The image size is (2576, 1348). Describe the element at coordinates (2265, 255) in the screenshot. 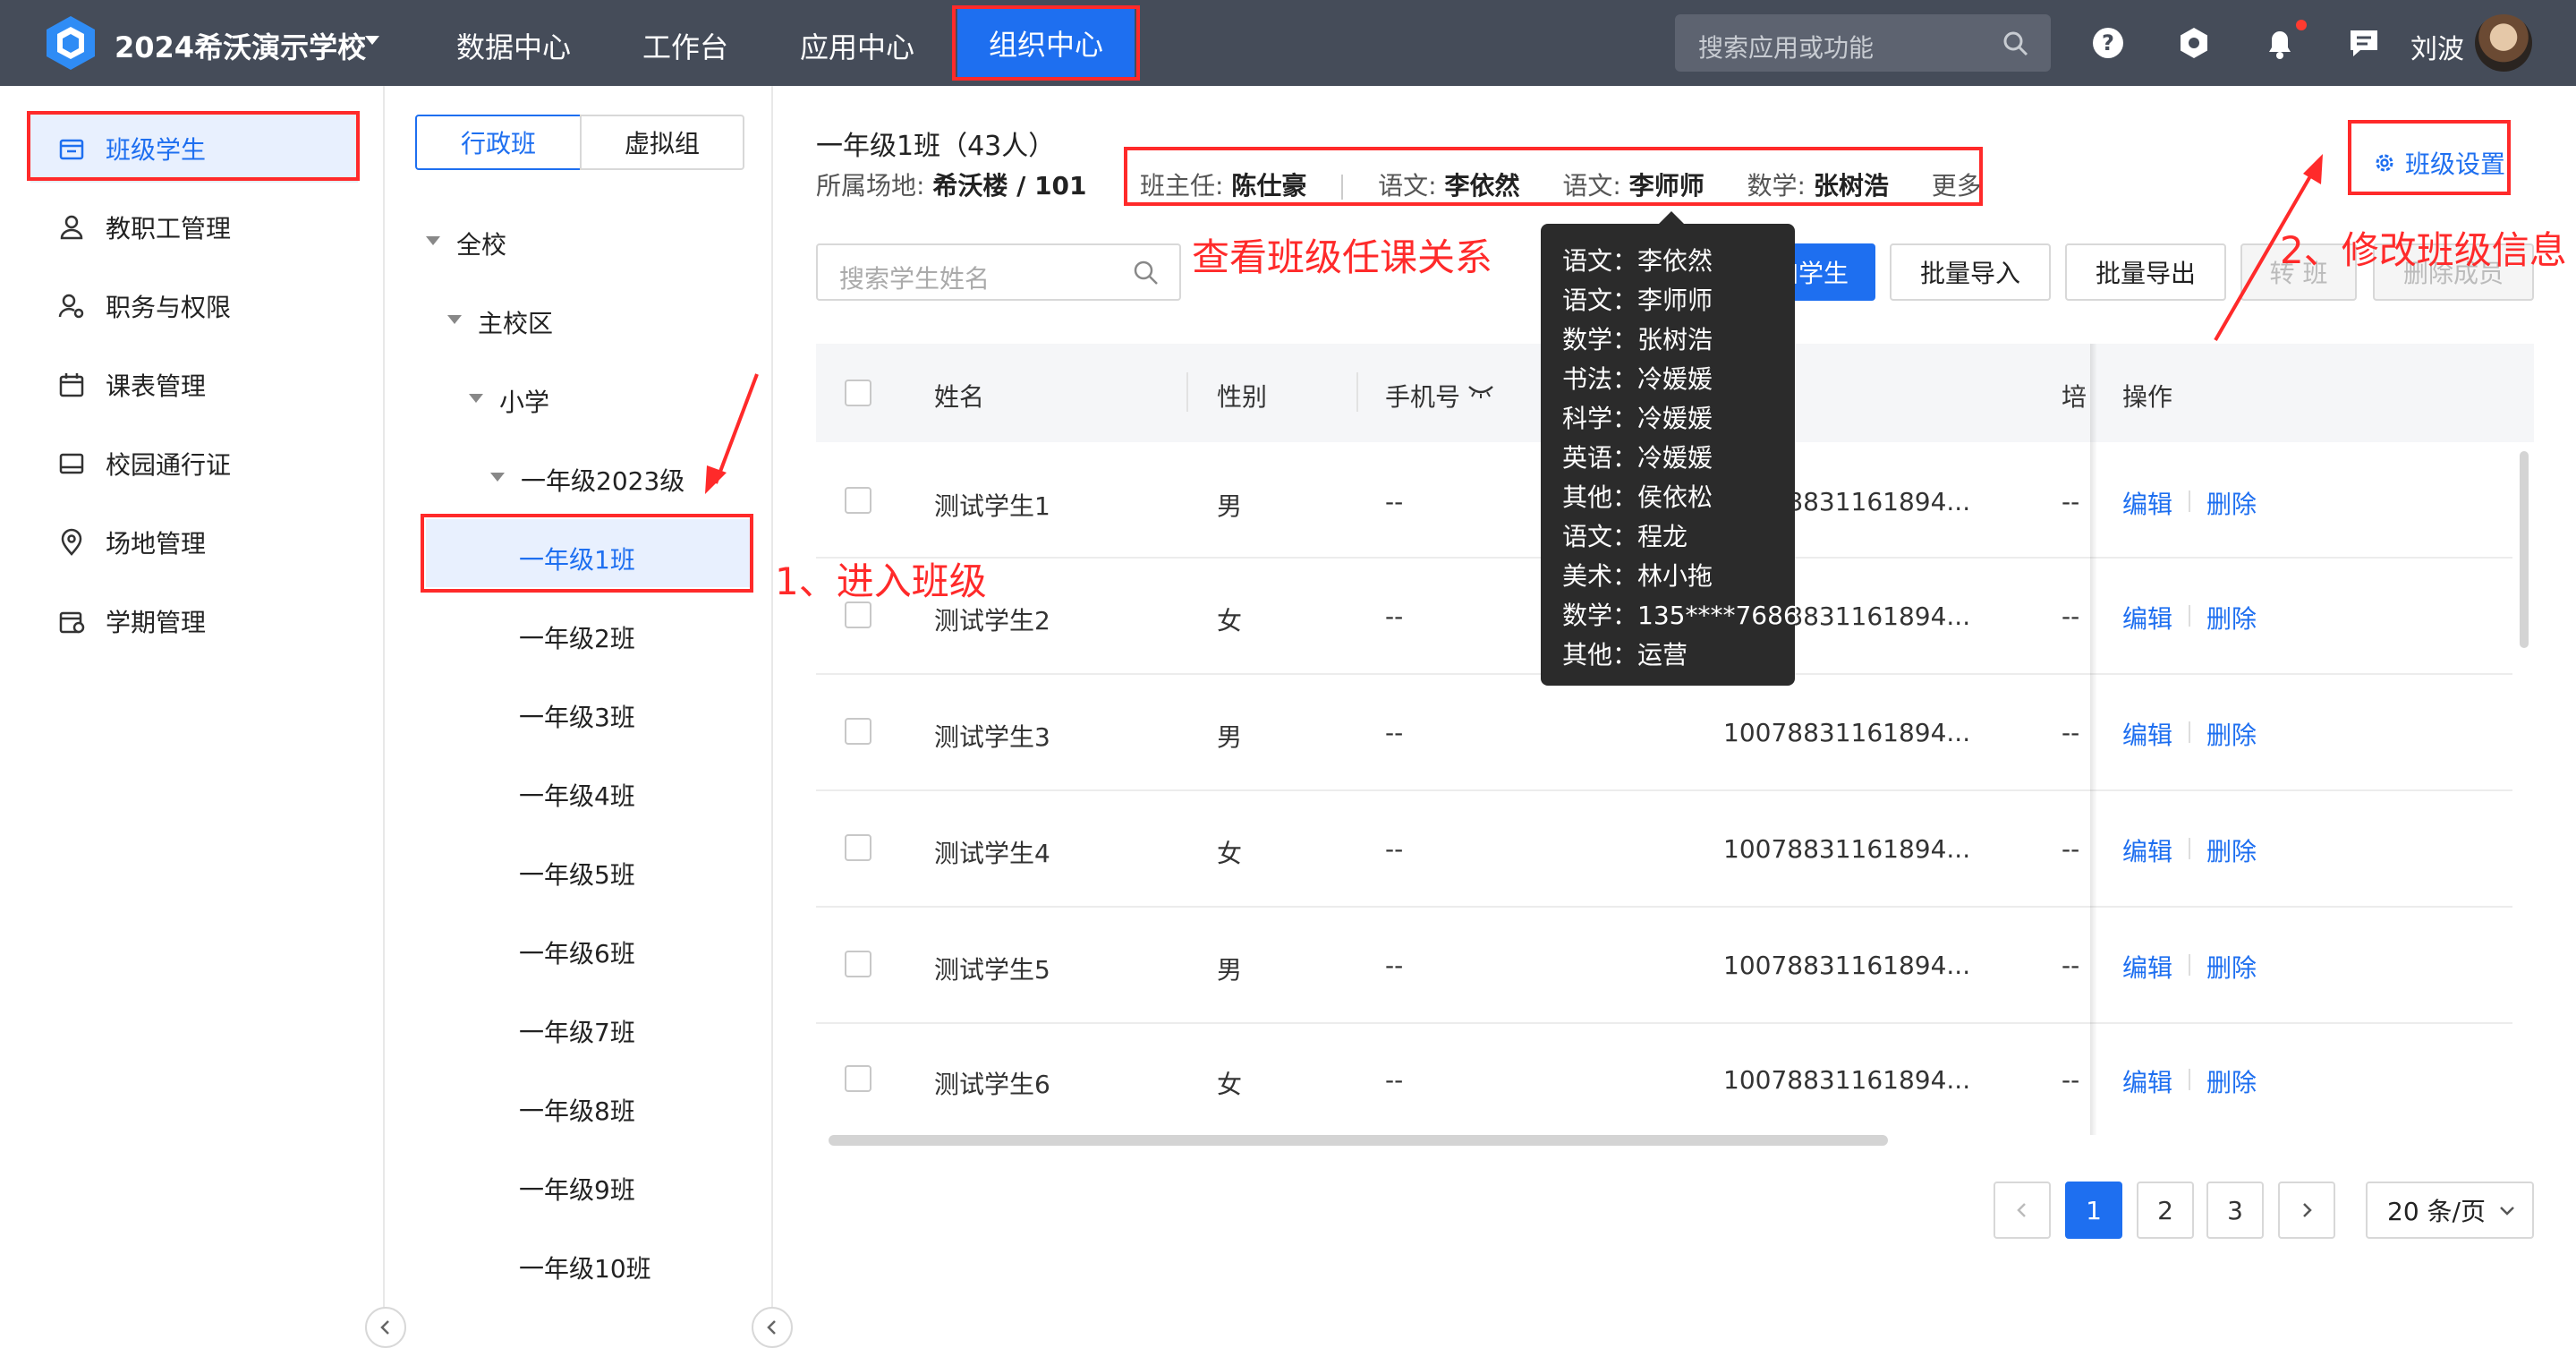

I see `annotation-arrow-step2` at that location.